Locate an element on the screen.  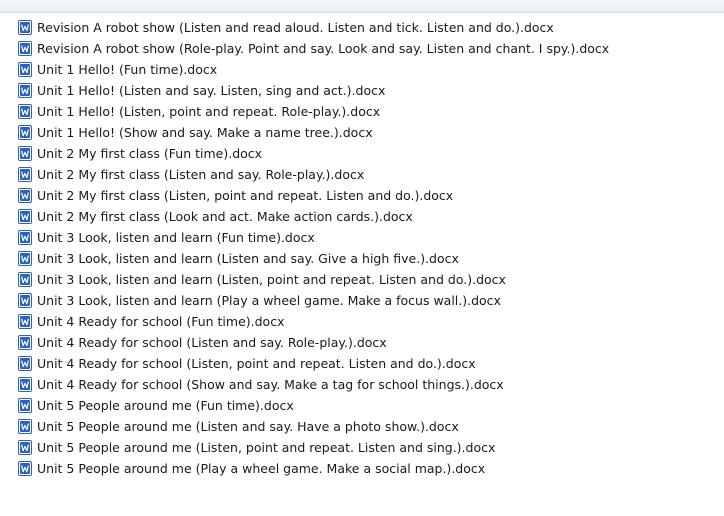
file-name: Unit 2 My first class (Fun time).docx is located at coordinates (150, 153).